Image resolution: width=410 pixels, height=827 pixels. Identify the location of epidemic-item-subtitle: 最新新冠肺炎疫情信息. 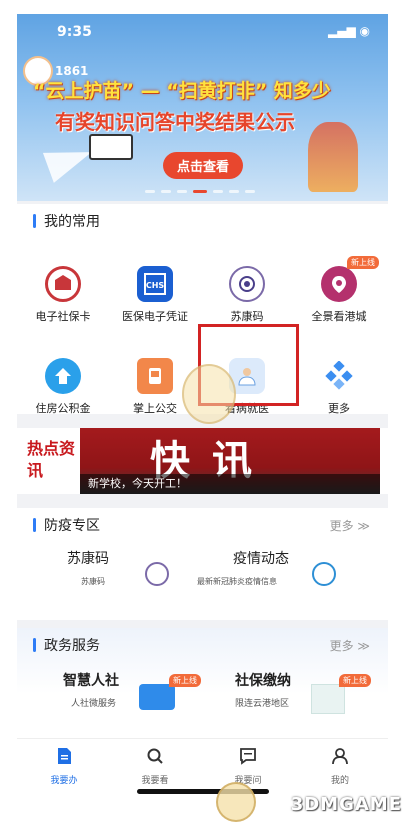
(237, 581).